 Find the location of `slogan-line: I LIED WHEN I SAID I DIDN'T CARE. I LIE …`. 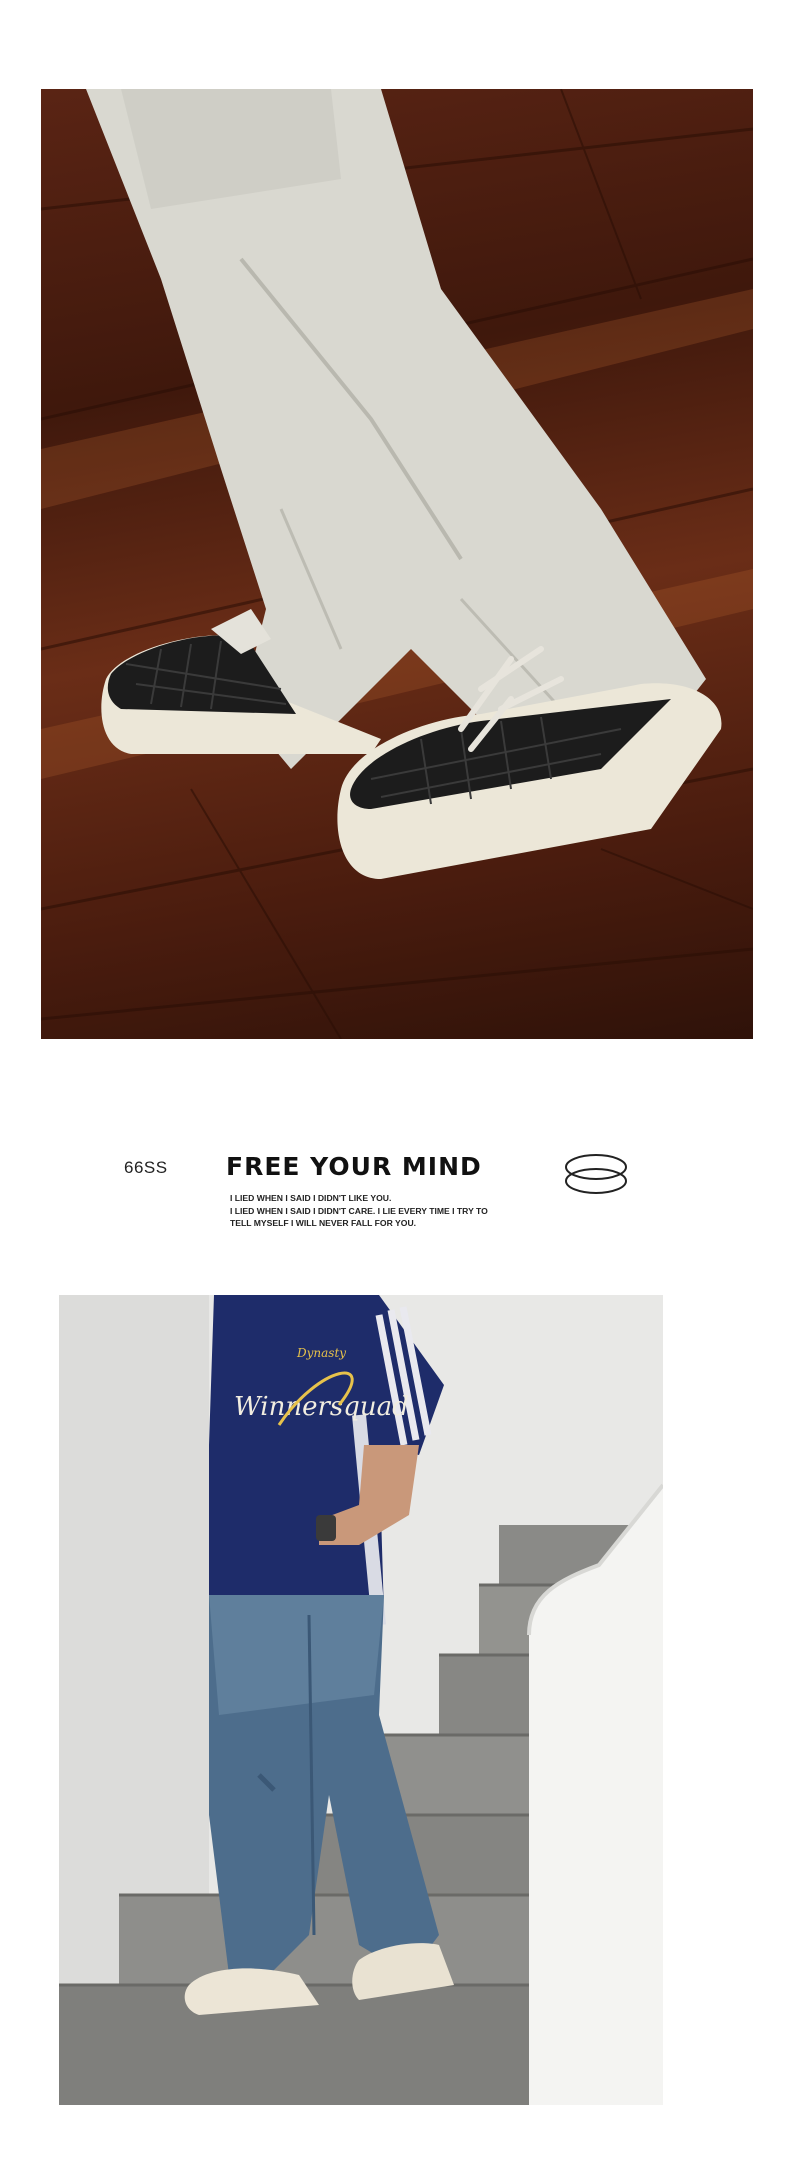

slogan-line: I LIED WHEN I SAID I DIDN'T CARE. I LIE … is located at coordinates (359, 1210).